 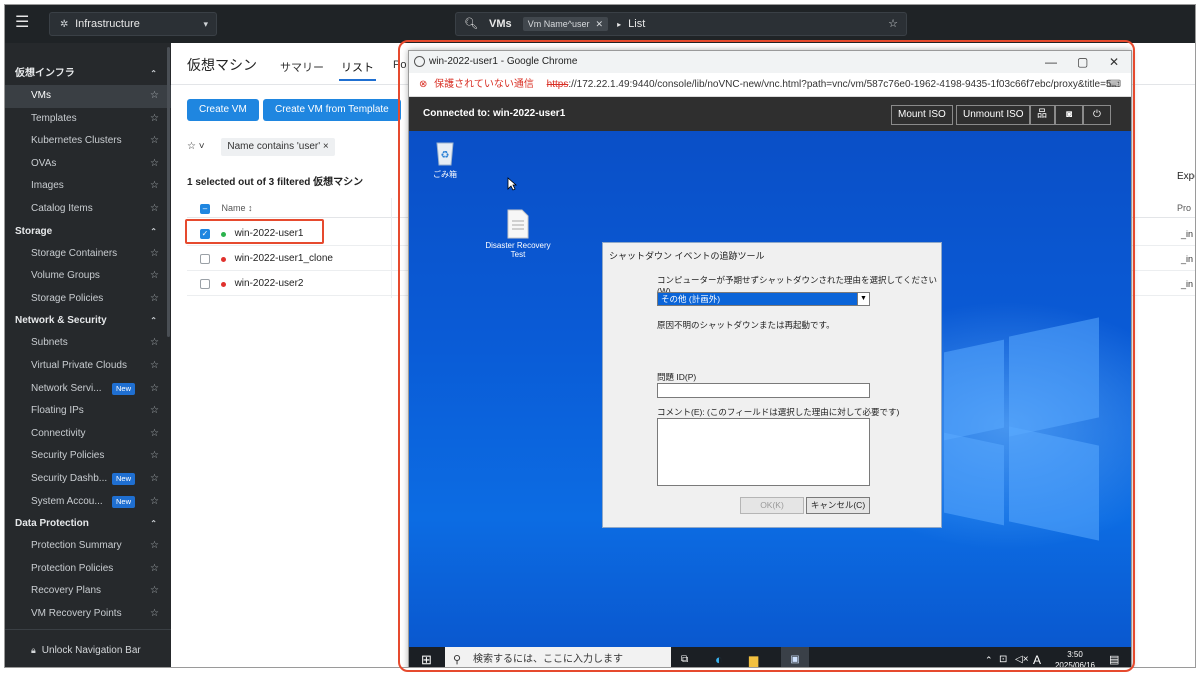 I want to click on filter-chip: Name contains 'user' ×, so click(x=278, y=147).